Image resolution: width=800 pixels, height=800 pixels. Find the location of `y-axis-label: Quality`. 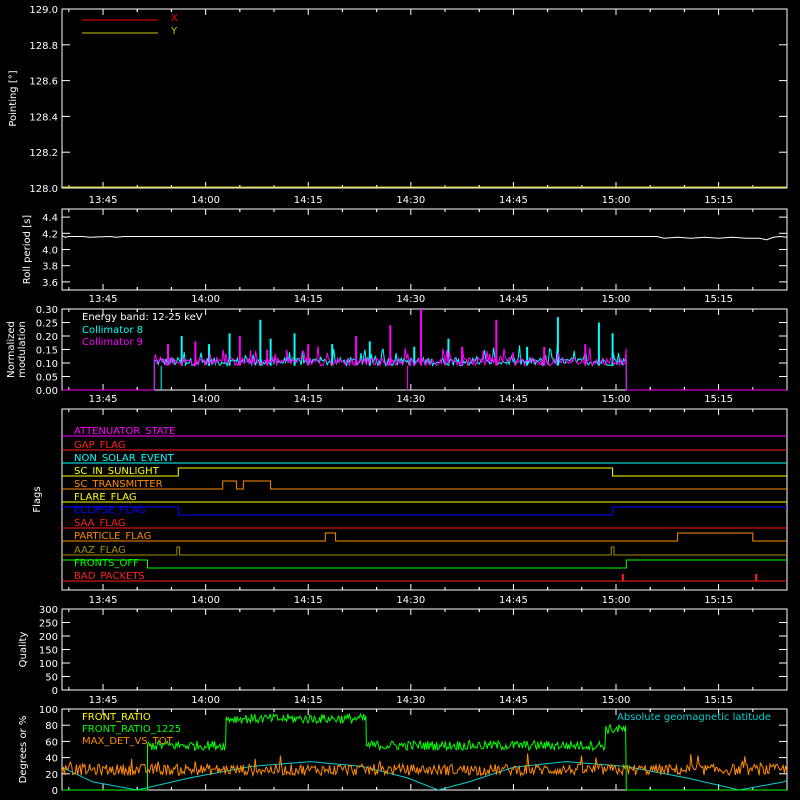

y-axis-label: Quality is located at coordinates (23, 650).